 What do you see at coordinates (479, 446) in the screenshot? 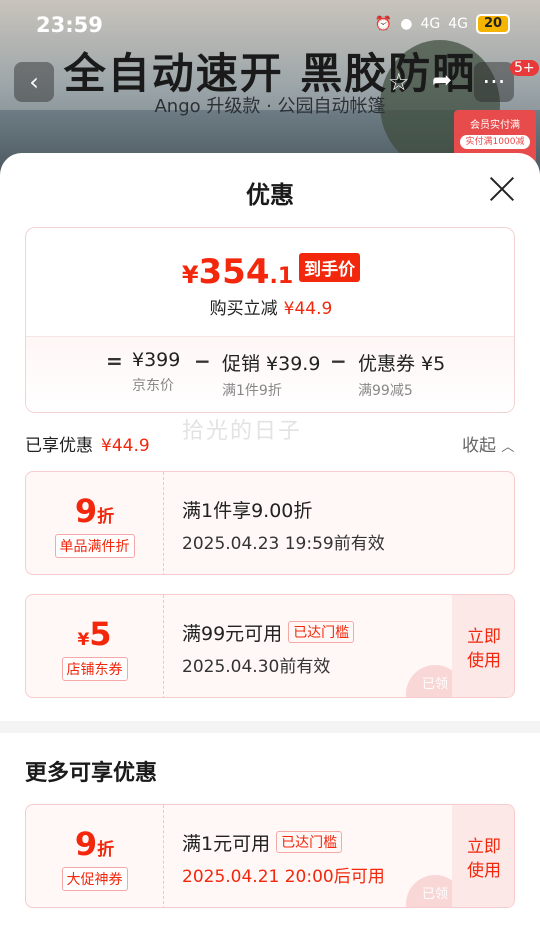
I see `collapse-label: 收起` at bounding box center [479, 446].